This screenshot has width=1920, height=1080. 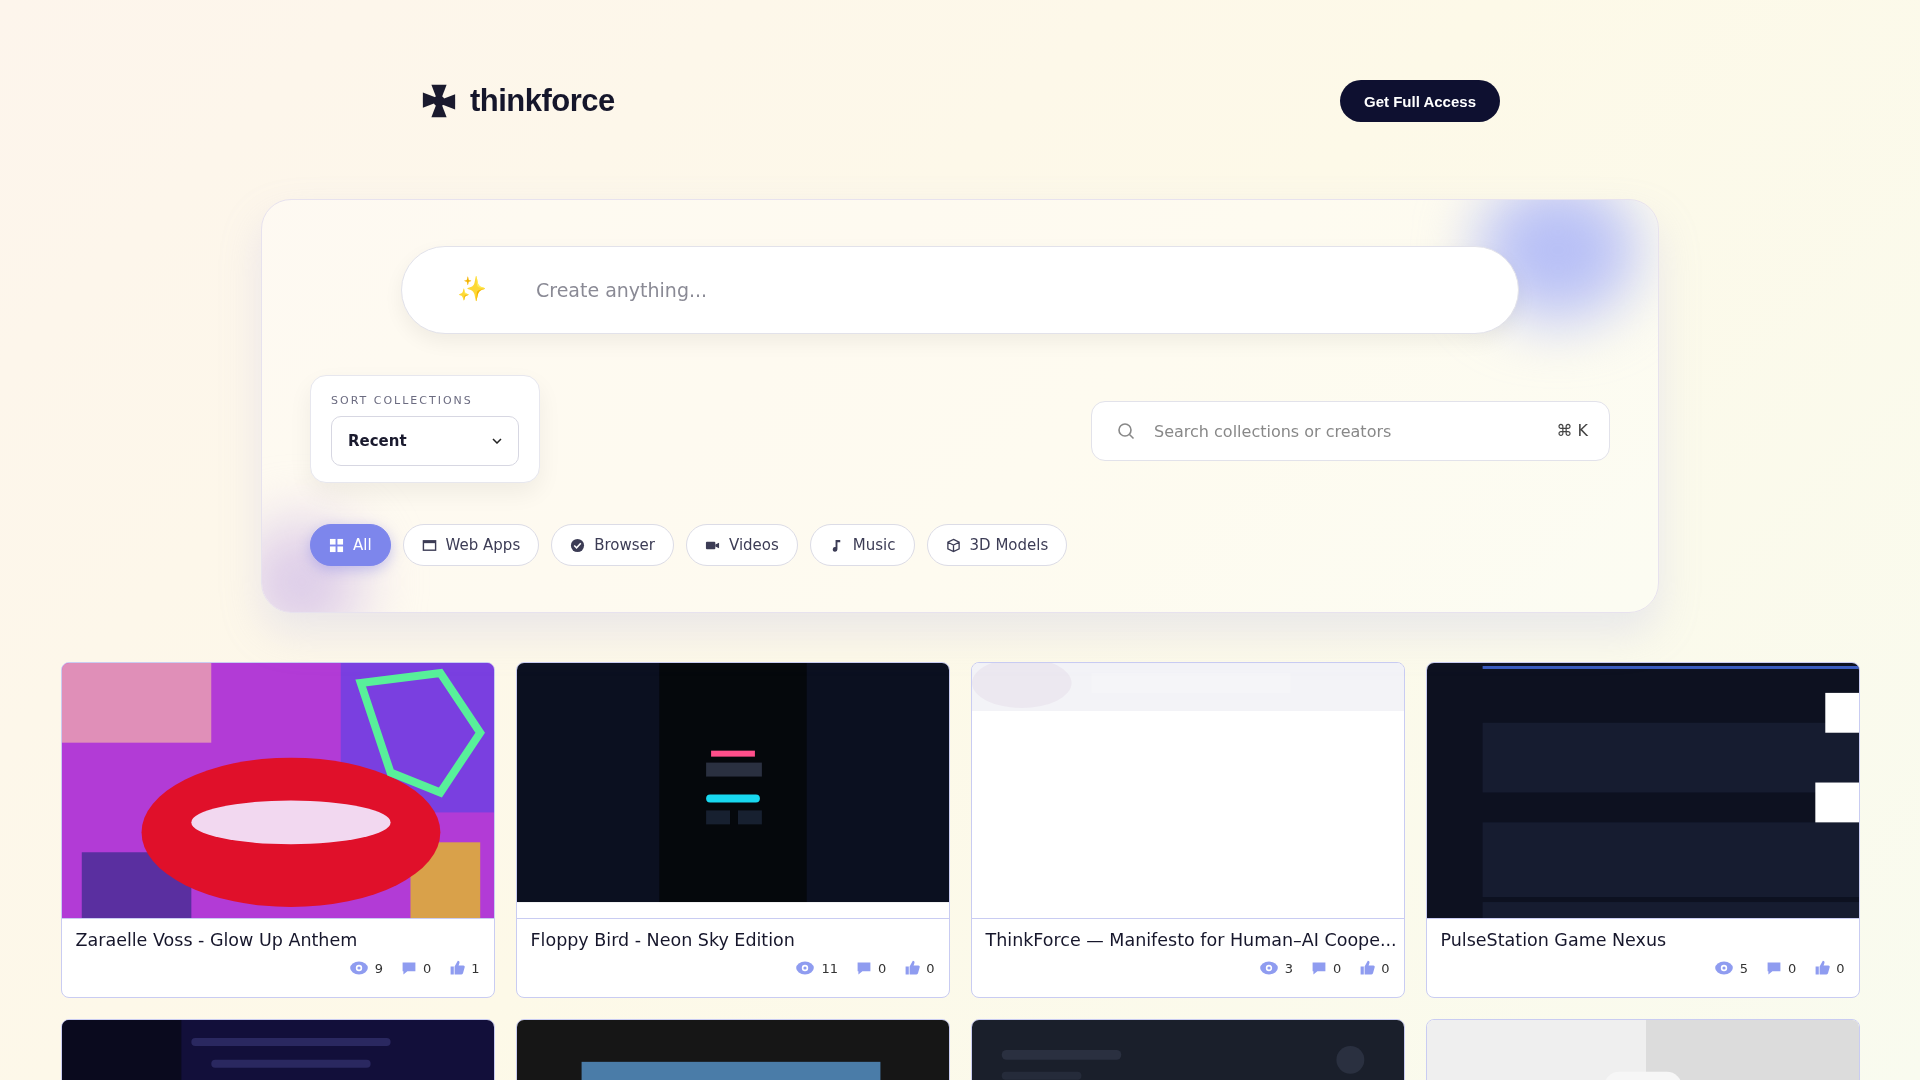 I want to click on sort-dropdown: Recent, so click(x=425, y=441).